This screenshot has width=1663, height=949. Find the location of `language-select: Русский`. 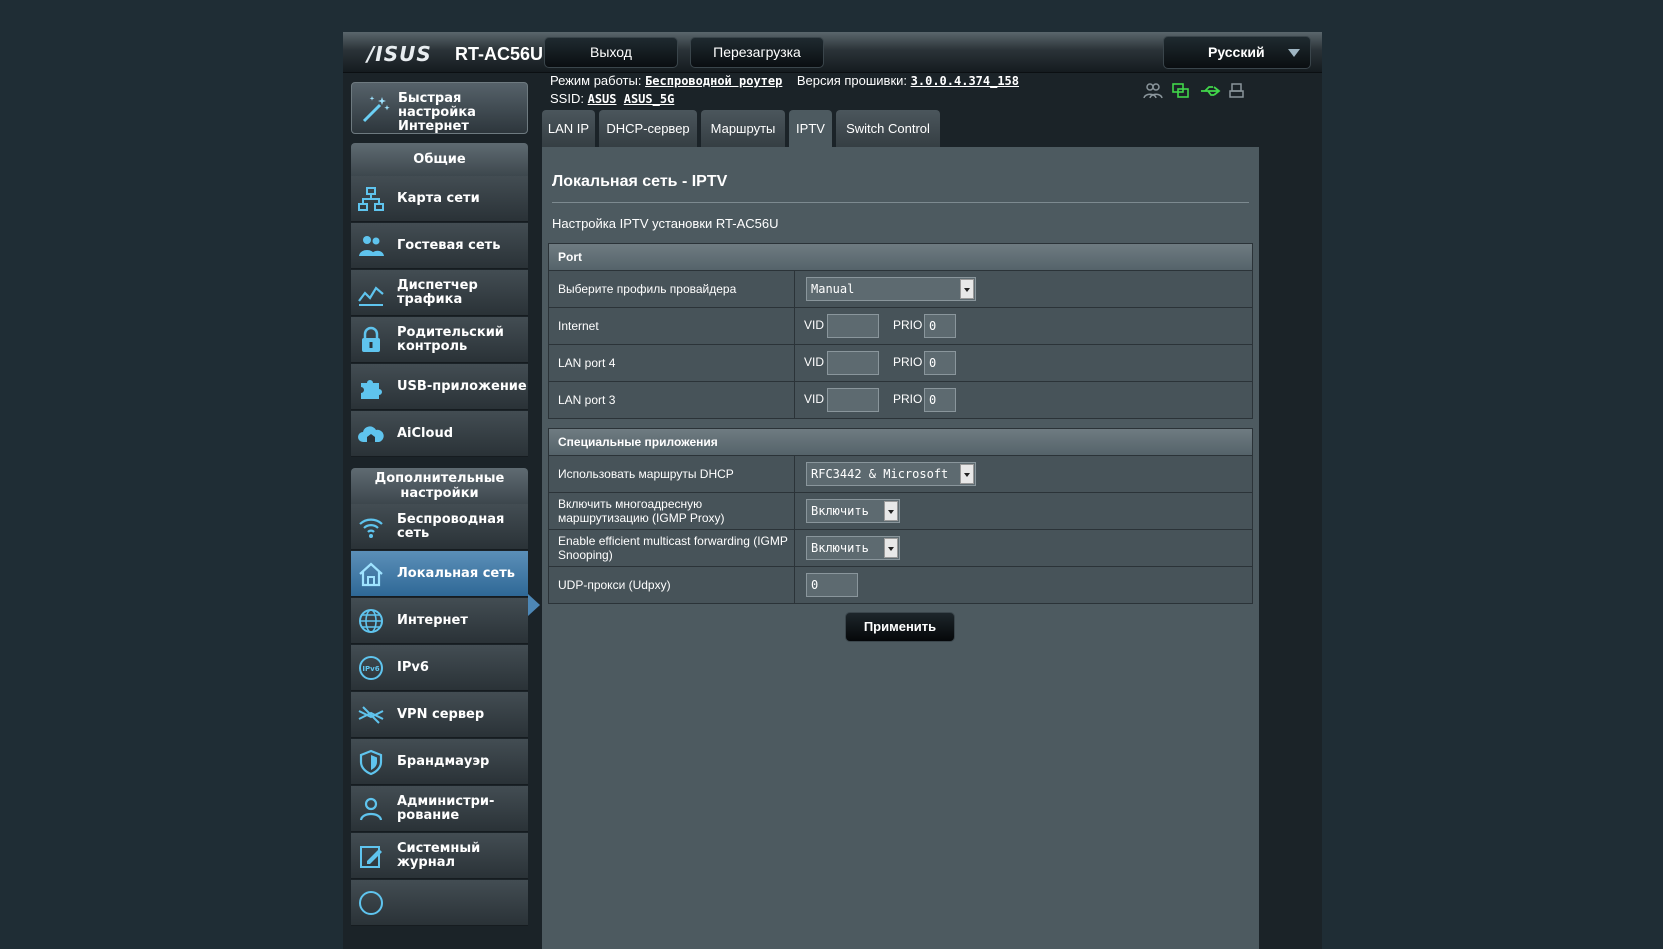

language-select: Русский is located at coordinates (1237, 52).